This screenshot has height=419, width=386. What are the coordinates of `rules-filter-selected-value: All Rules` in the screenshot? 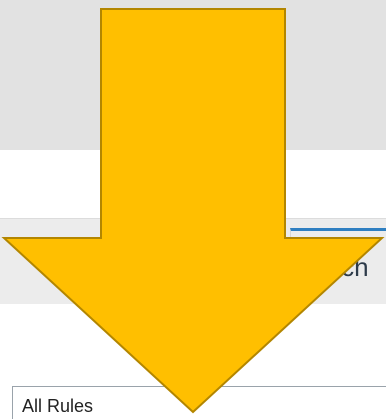 It's located at (58, 406).